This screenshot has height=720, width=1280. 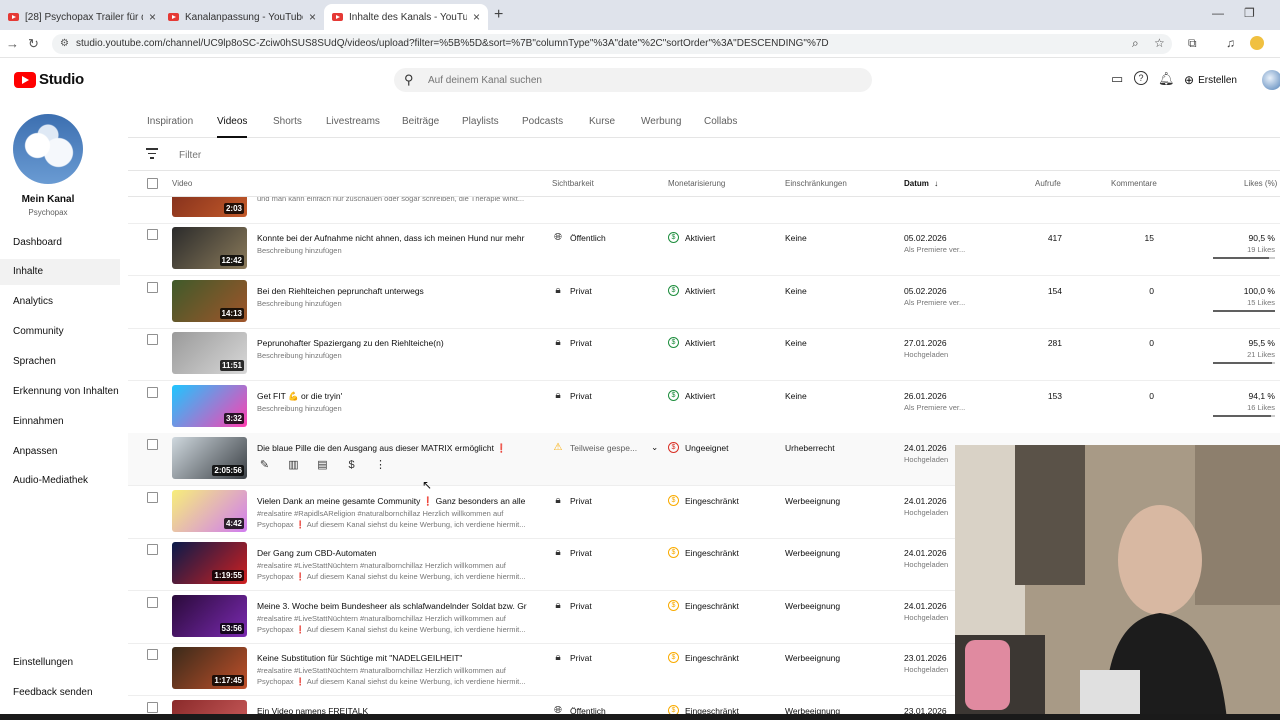 What do you see at coordinates (353, 120) in the screenshot?
I see `tab-livestreams: Livestreams` at bounding box center [353, 120].